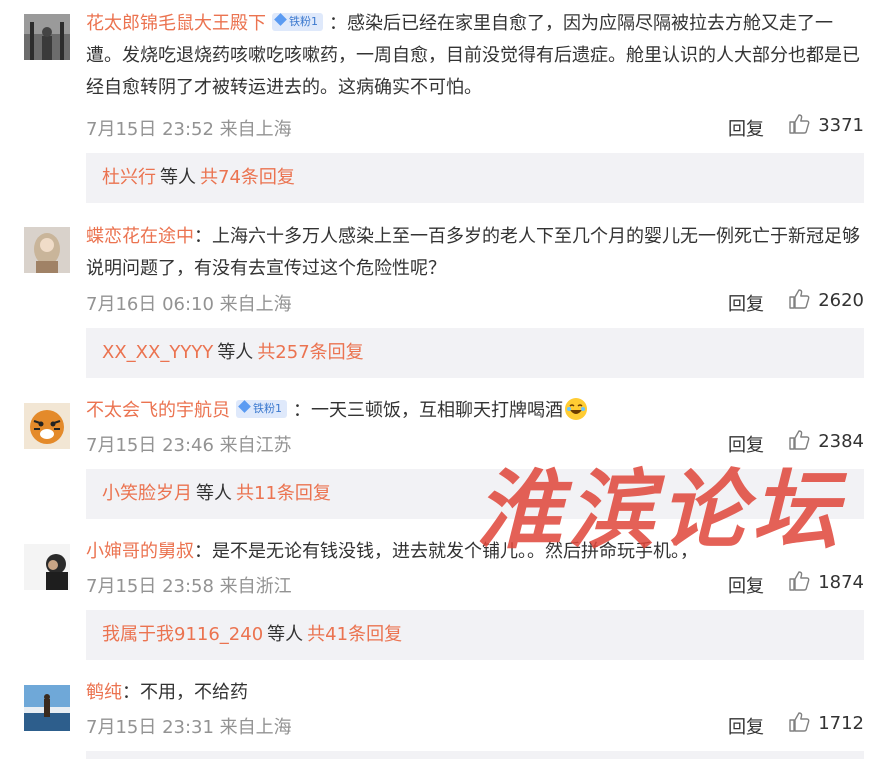  I want to click on comment-meta: 7月15日 23:52 来自上海 回复 3371, so click(475, 128).